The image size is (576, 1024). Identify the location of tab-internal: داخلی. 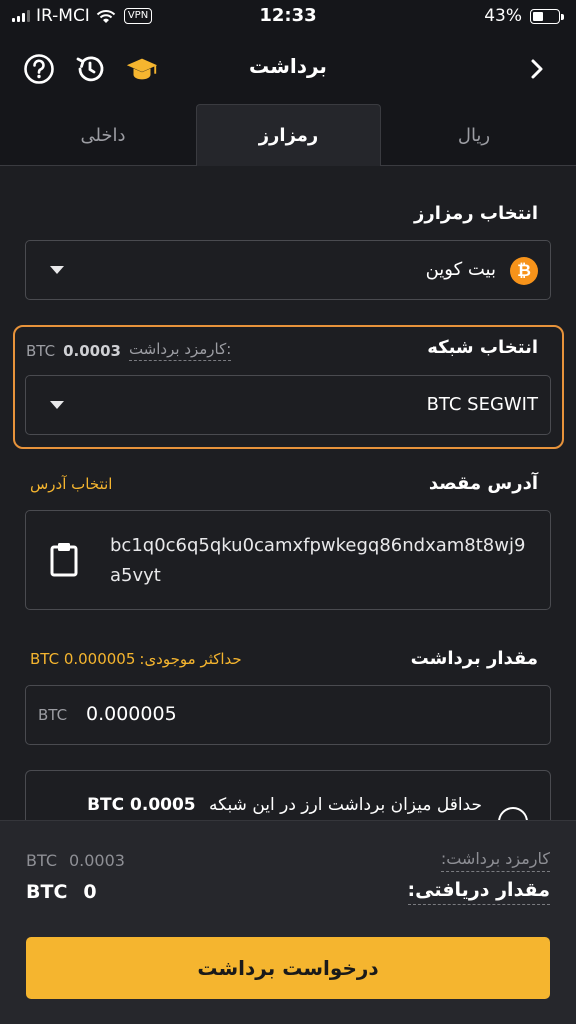
(103, 135).